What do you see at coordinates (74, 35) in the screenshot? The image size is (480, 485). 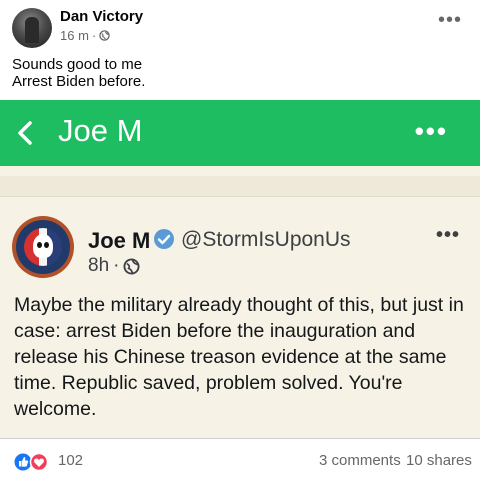 I see `post-time: 16 m` at bounding box center [74, 35].